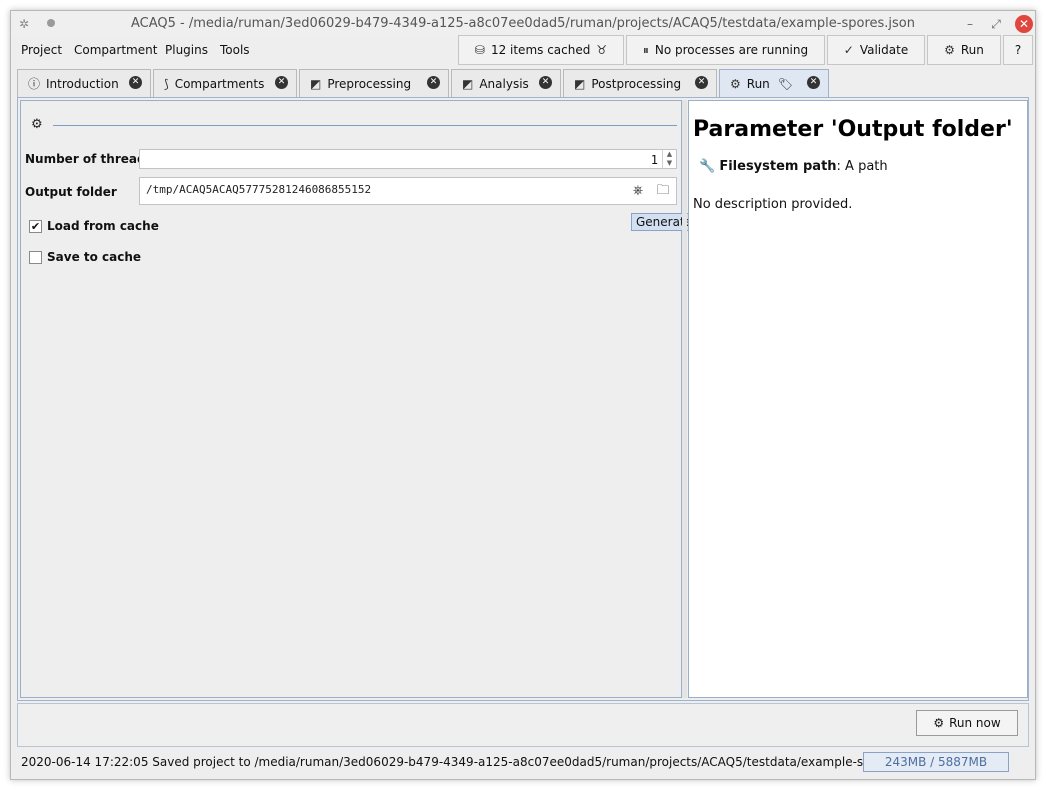 This screenshot has width=1046, height=790. What do you see at coordinates (731, 50) in the screenshot?
I see `processes-label: No processes are running` at bounding box center [731, 50].